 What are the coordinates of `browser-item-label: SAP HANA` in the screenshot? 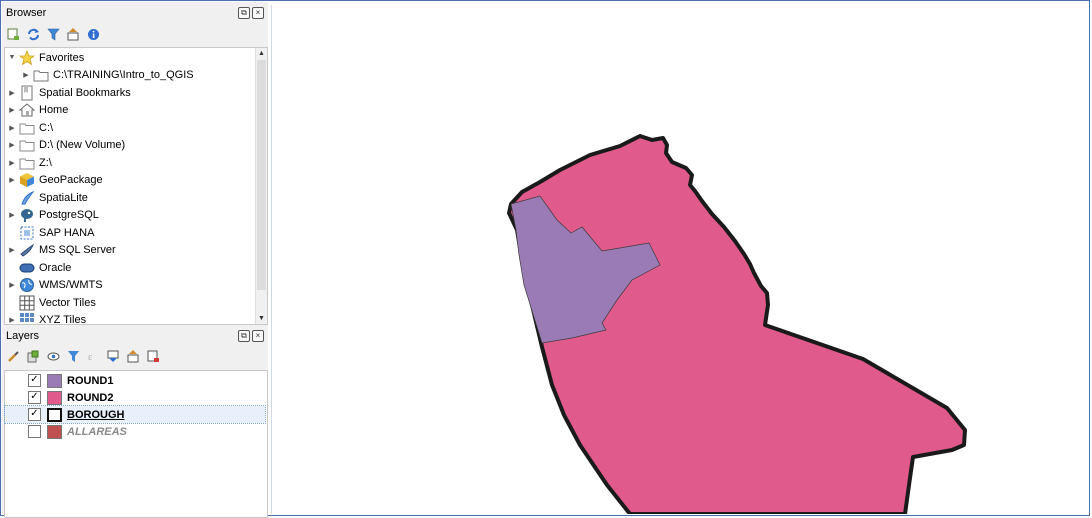 It's located at (67, 232).